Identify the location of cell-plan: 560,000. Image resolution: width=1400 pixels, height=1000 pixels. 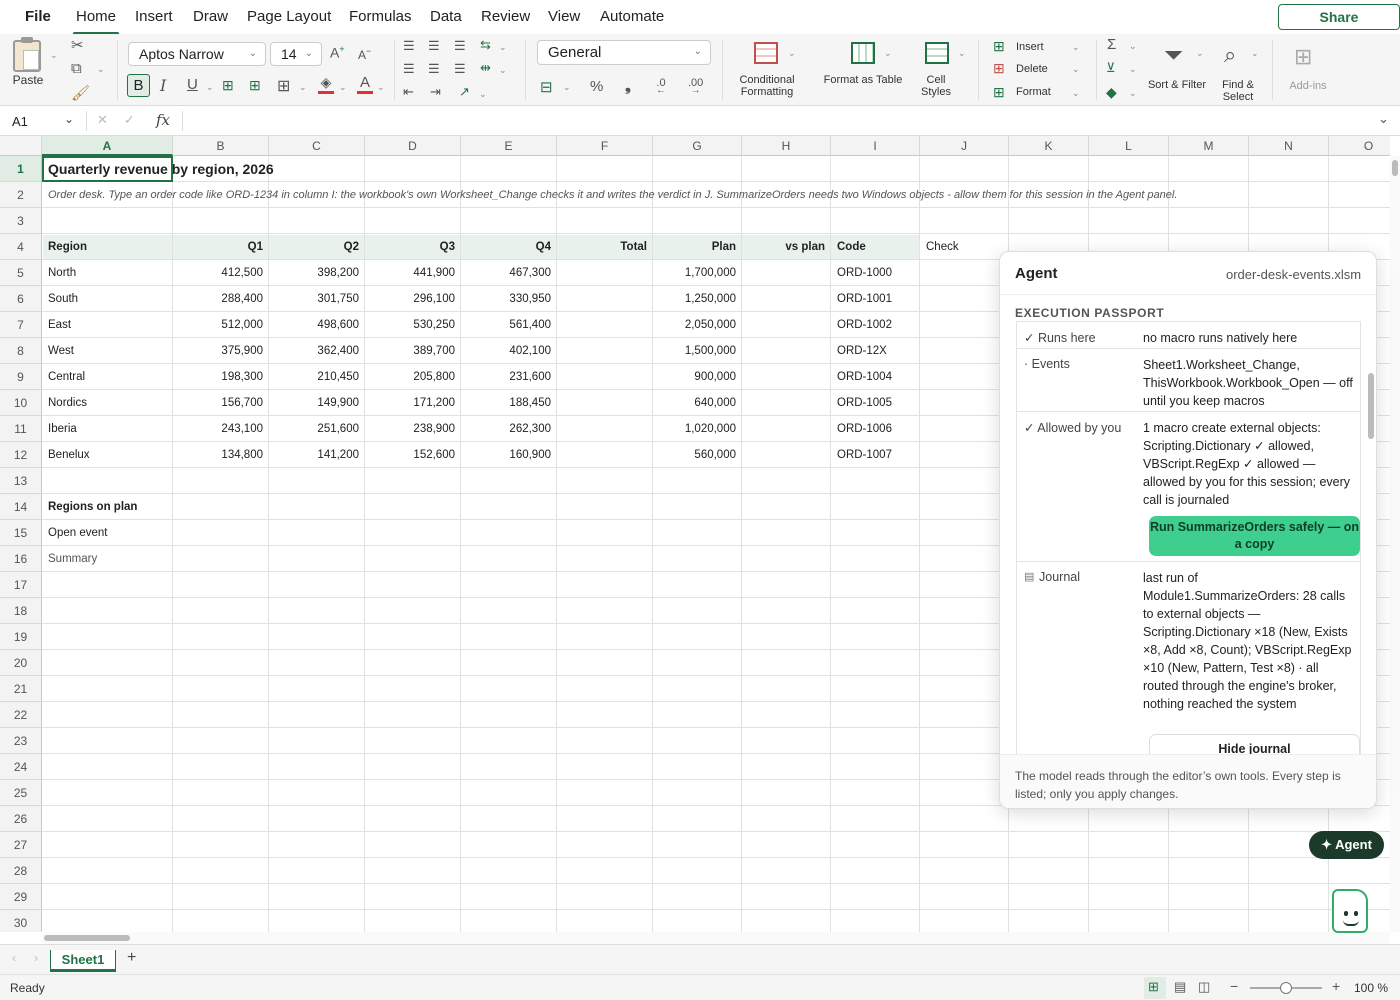
(697, 455).